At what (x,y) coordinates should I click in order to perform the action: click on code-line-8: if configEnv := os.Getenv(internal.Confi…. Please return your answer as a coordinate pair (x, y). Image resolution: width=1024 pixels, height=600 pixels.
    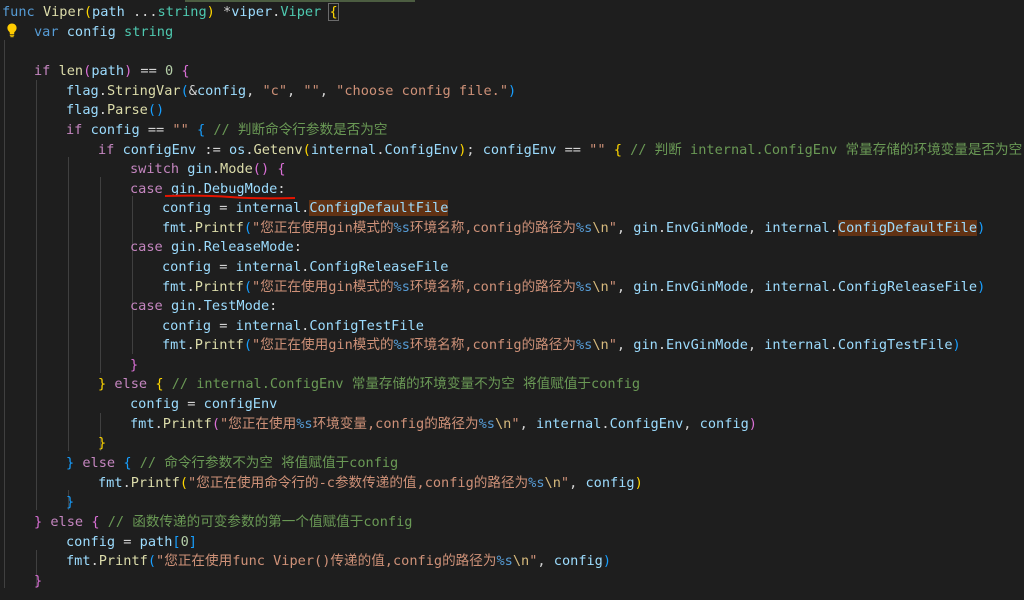
    Looking at the image, I should click on (560, 151).